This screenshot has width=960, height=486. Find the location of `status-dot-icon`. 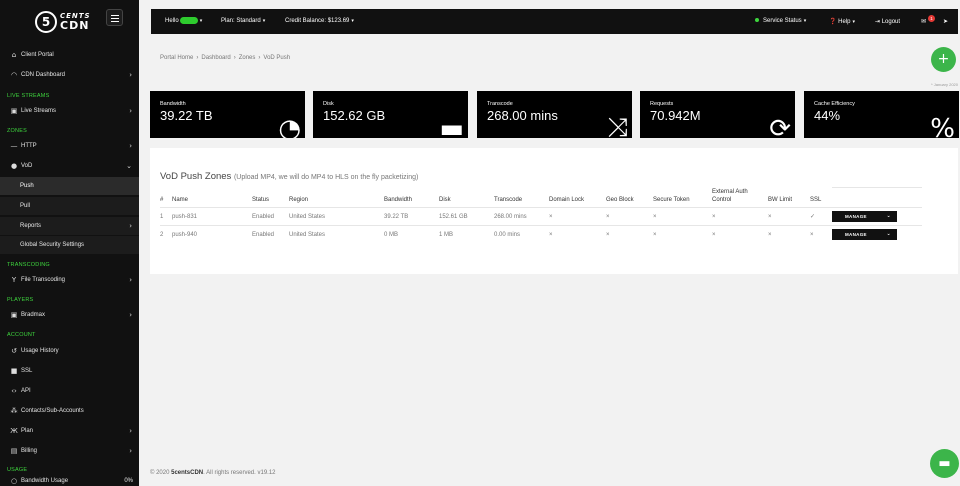

status-dot-icon is located at coordinates (757, 20).